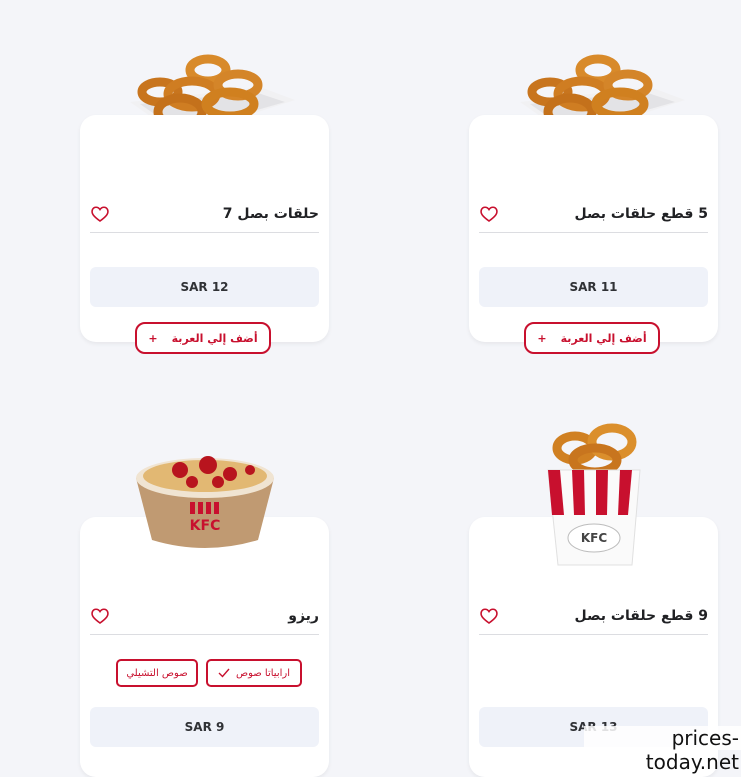 The image size is (741, 777). Describe the element at coordinates (594, 494) in the screenshot. I see `onion-rings-box-image: KFC` at that location.